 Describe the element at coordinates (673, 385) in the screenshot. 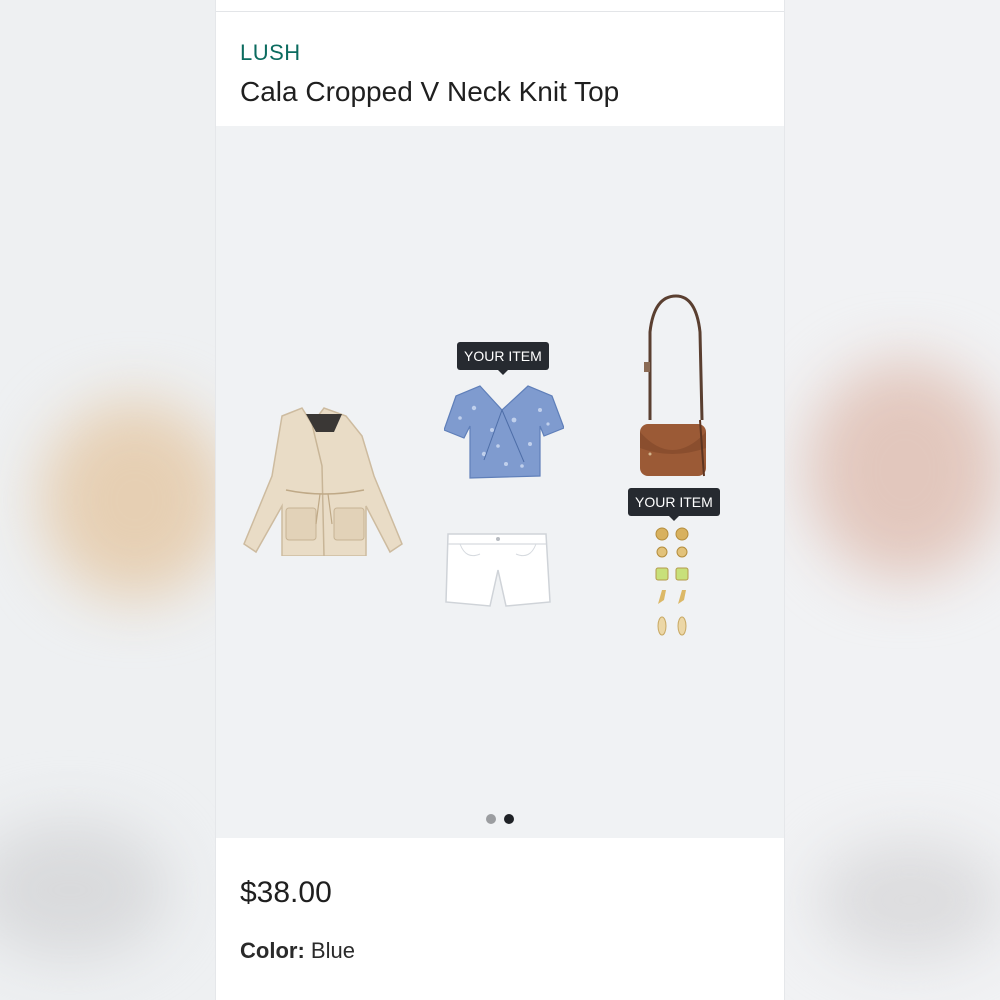

I see `crossbody-bag-image` at that location.